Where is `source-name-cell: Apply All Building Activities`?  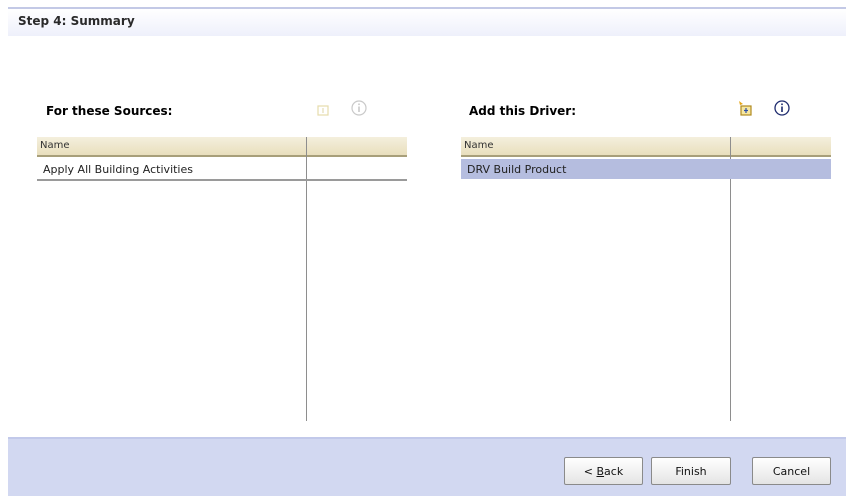
source-name-cell: Apply All Building Activities is located at coordinates (118, 169).